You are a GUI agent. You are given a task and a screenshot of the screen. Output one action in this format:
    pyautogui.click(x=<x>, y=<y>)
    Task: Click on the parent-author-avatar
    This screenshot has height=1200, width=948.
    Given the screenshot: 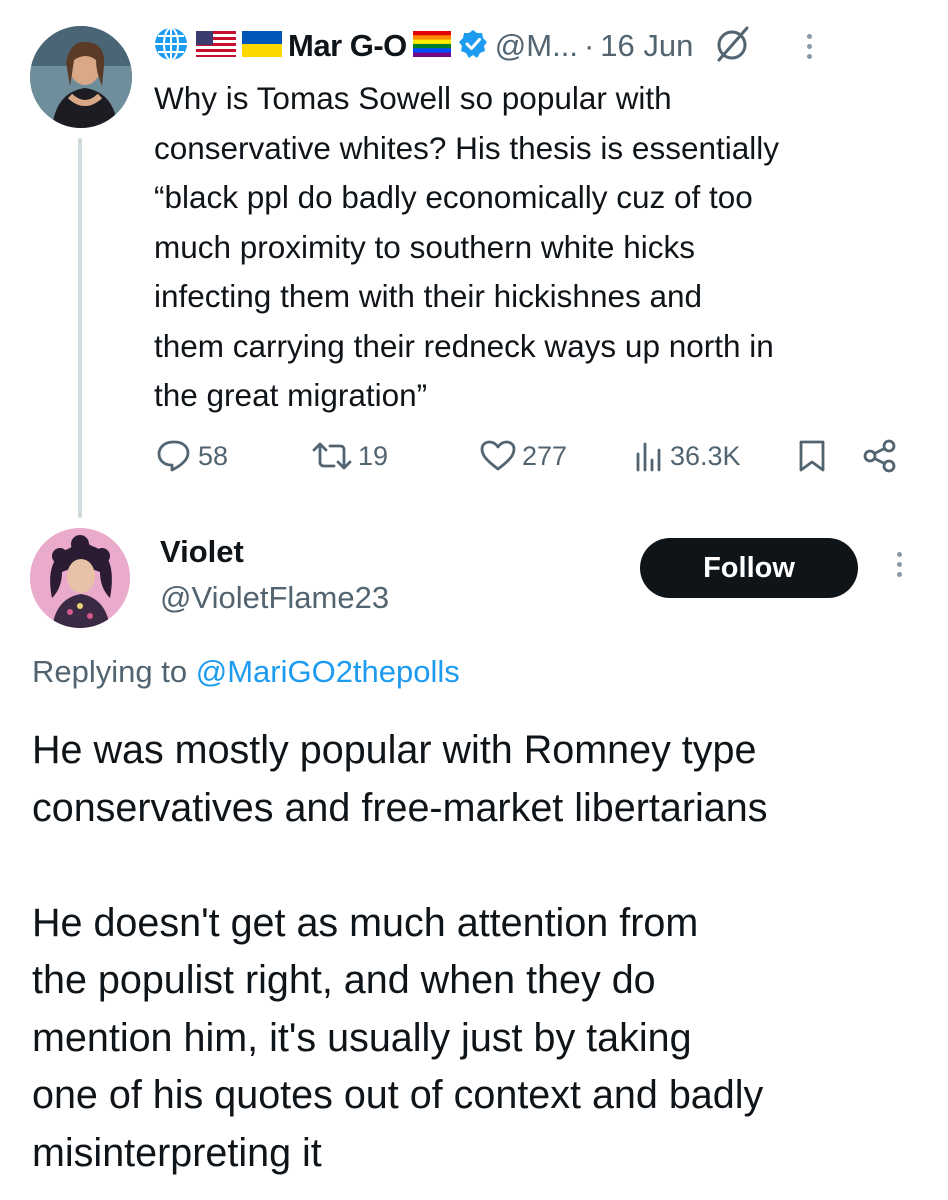 What is the action you would take?
    pyautogui.click(x=81, y=77)
    